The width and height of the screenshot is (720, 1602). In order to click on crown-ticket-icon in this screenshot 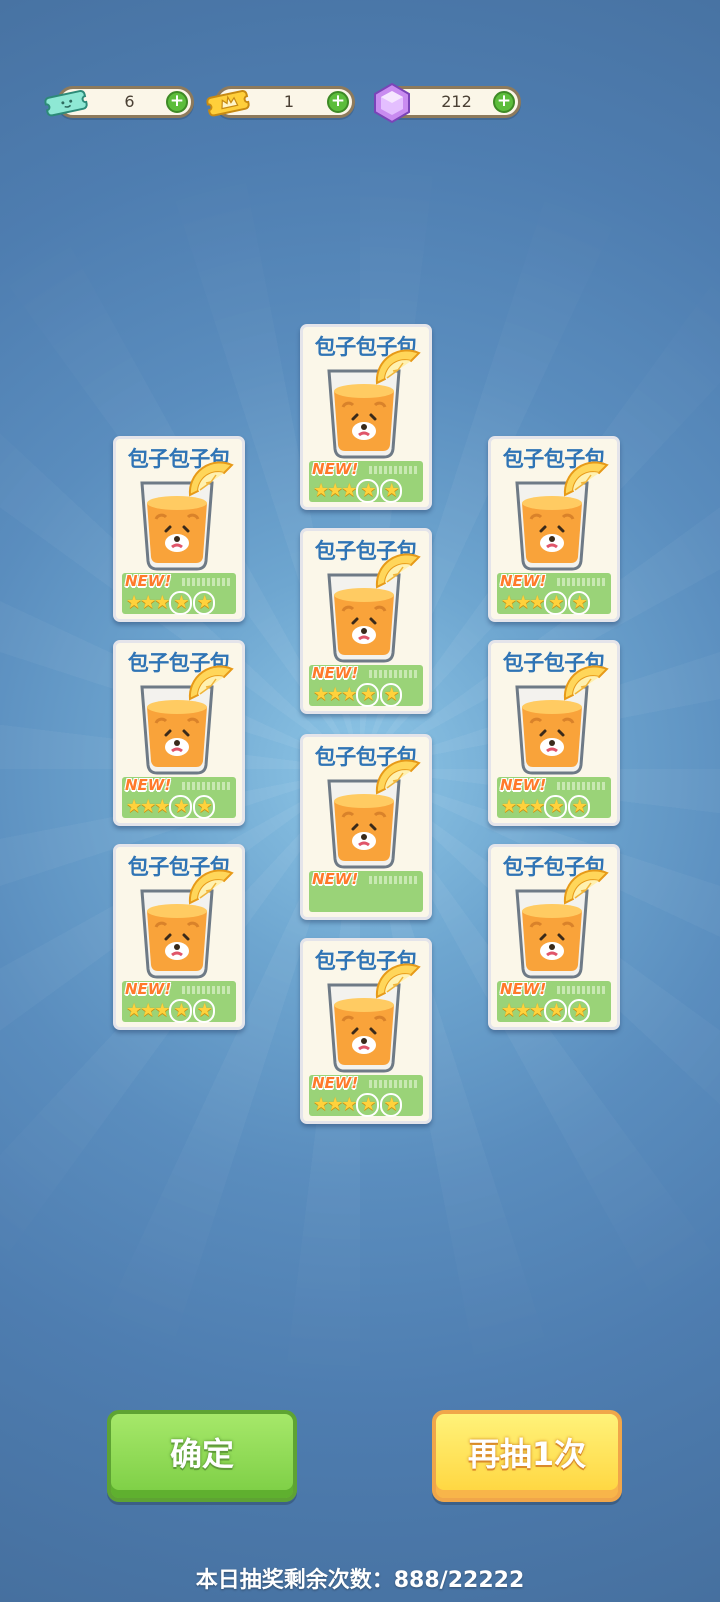, I will do `click(228, 103)`.